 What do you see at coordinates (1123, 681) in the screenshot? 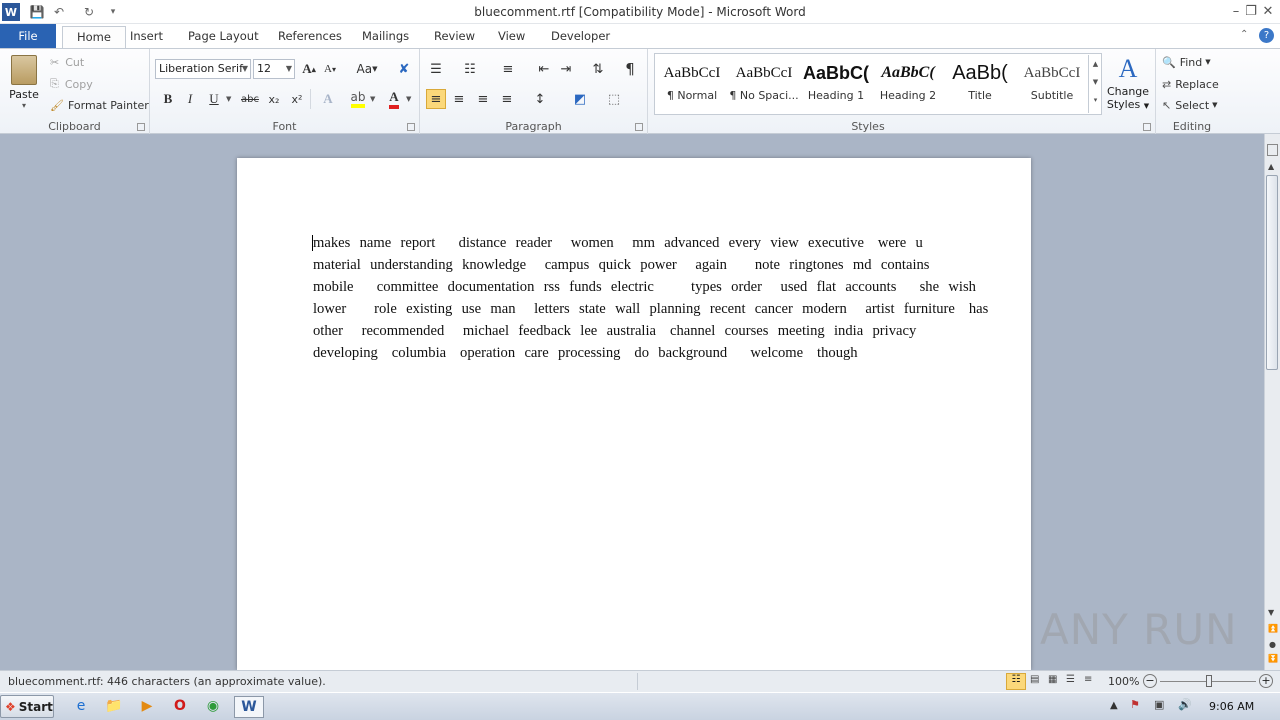
I see `zoom-level: 100%` at bounding box center [1123, 681].